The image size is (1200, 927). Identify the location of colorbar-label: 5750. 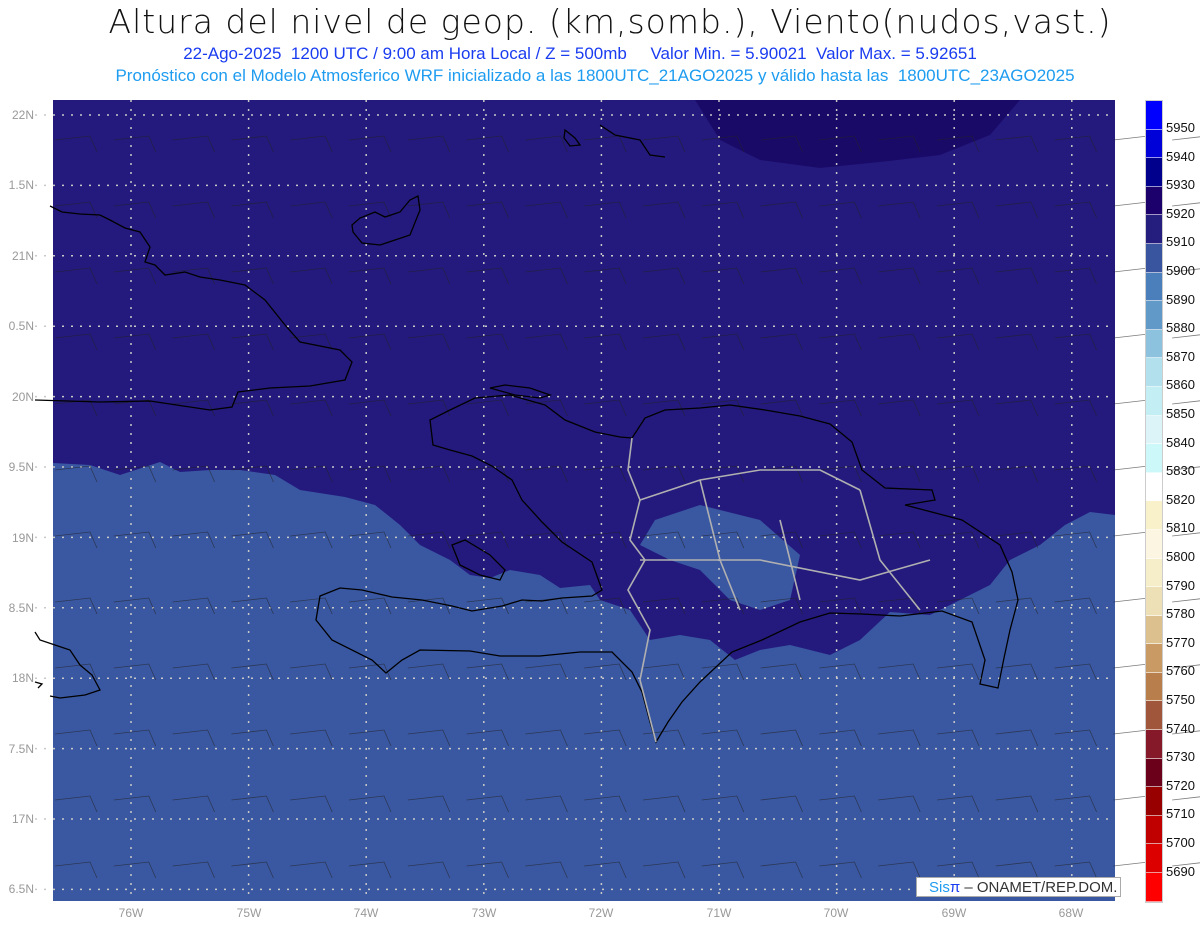
(1180, 699).